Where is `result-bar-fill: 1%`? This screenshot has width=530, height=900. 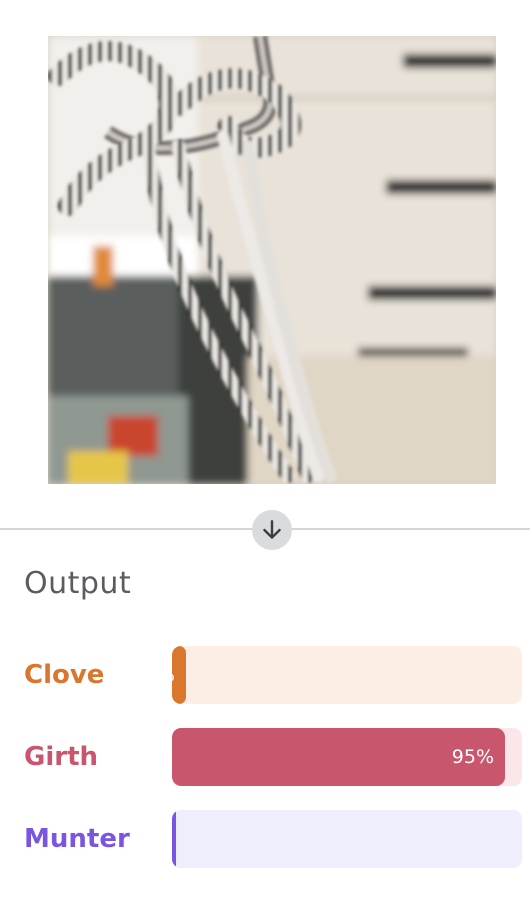 result-bar-fill: 1% is located at coordinates (174, 839).